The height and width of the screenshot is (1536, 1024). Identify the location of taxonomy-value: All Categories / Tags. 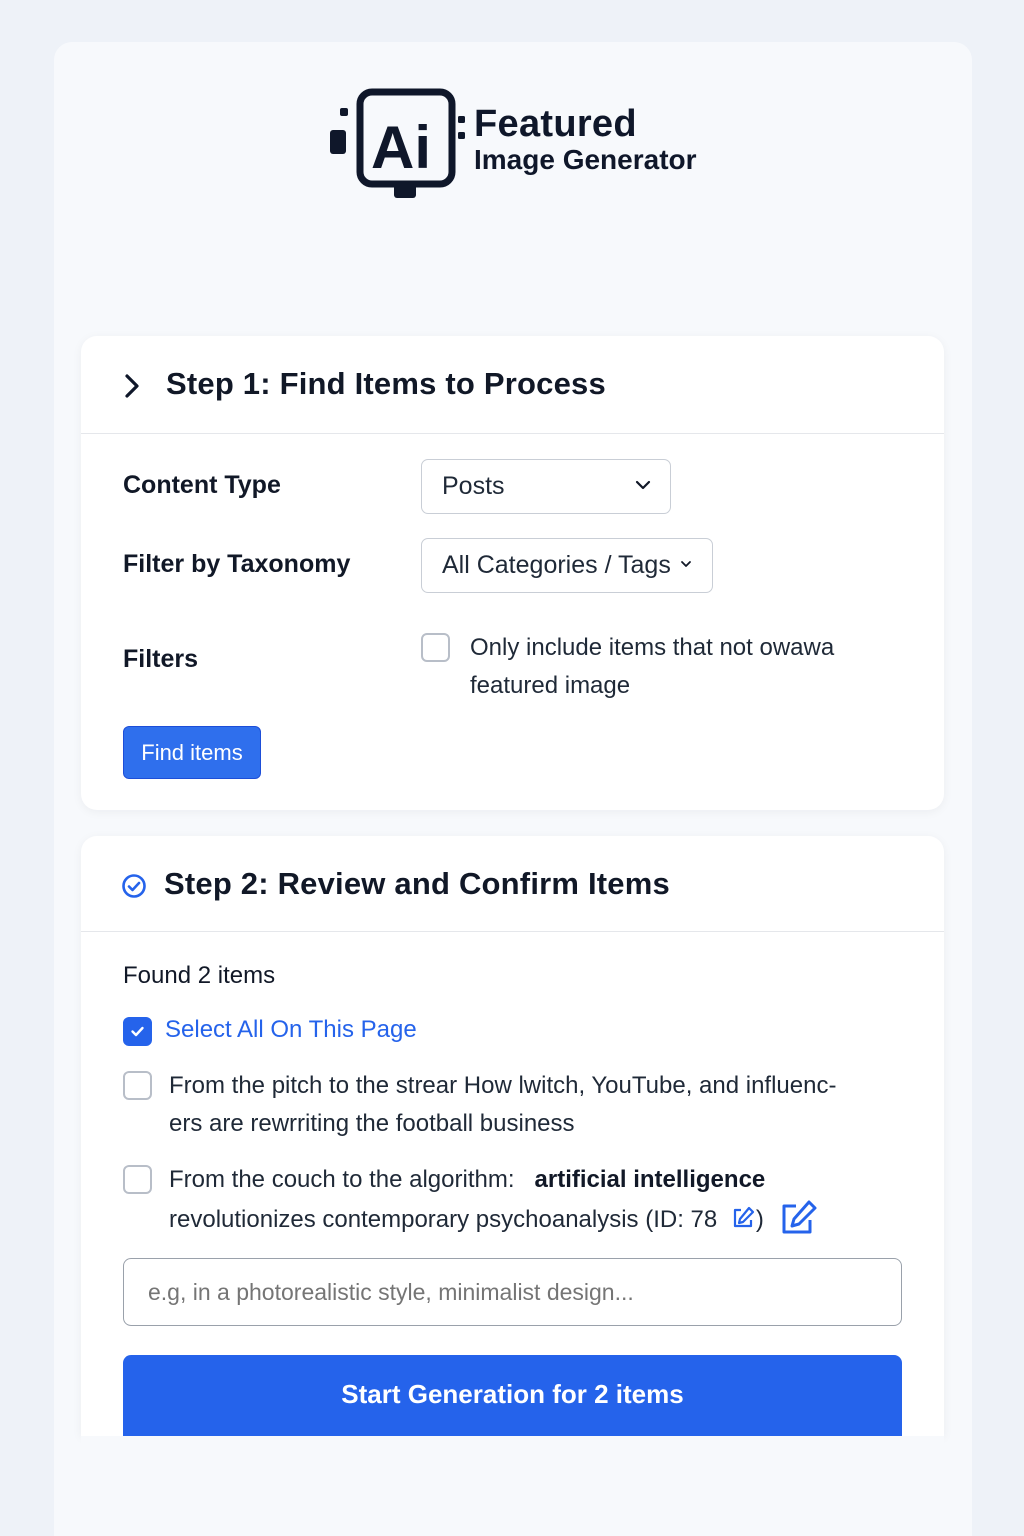
(556, 565).